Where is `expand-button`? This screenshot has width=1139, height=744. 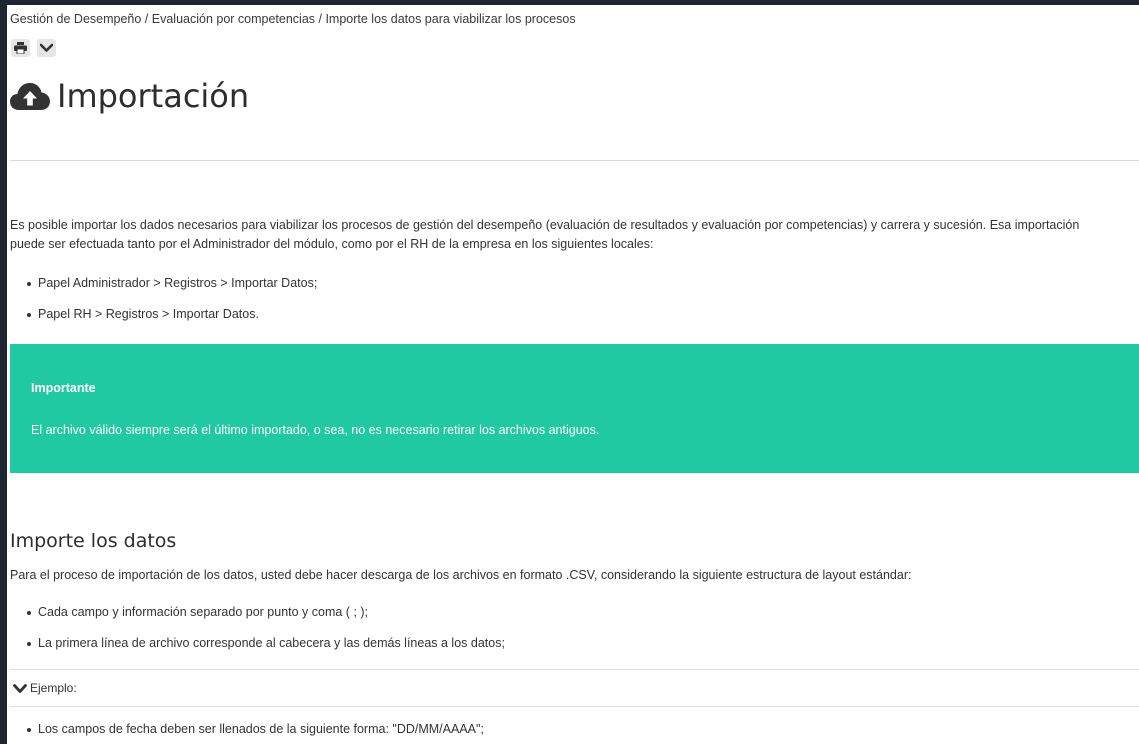
expand-button is located at coordinates (47, 48).